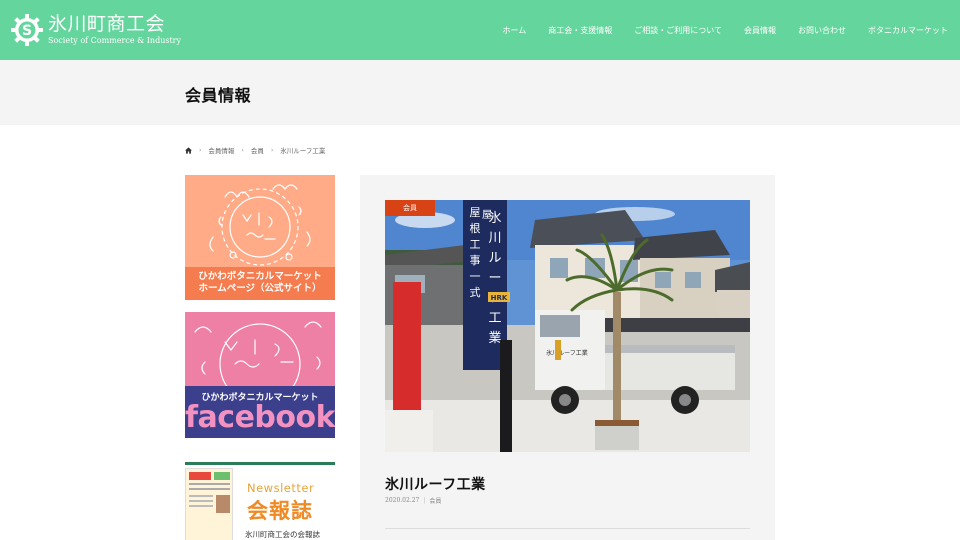 The height and width of the screenshot is (540, 960). I want to click on post-meta: 2020.02.27 | 会員, so click(413, 500).